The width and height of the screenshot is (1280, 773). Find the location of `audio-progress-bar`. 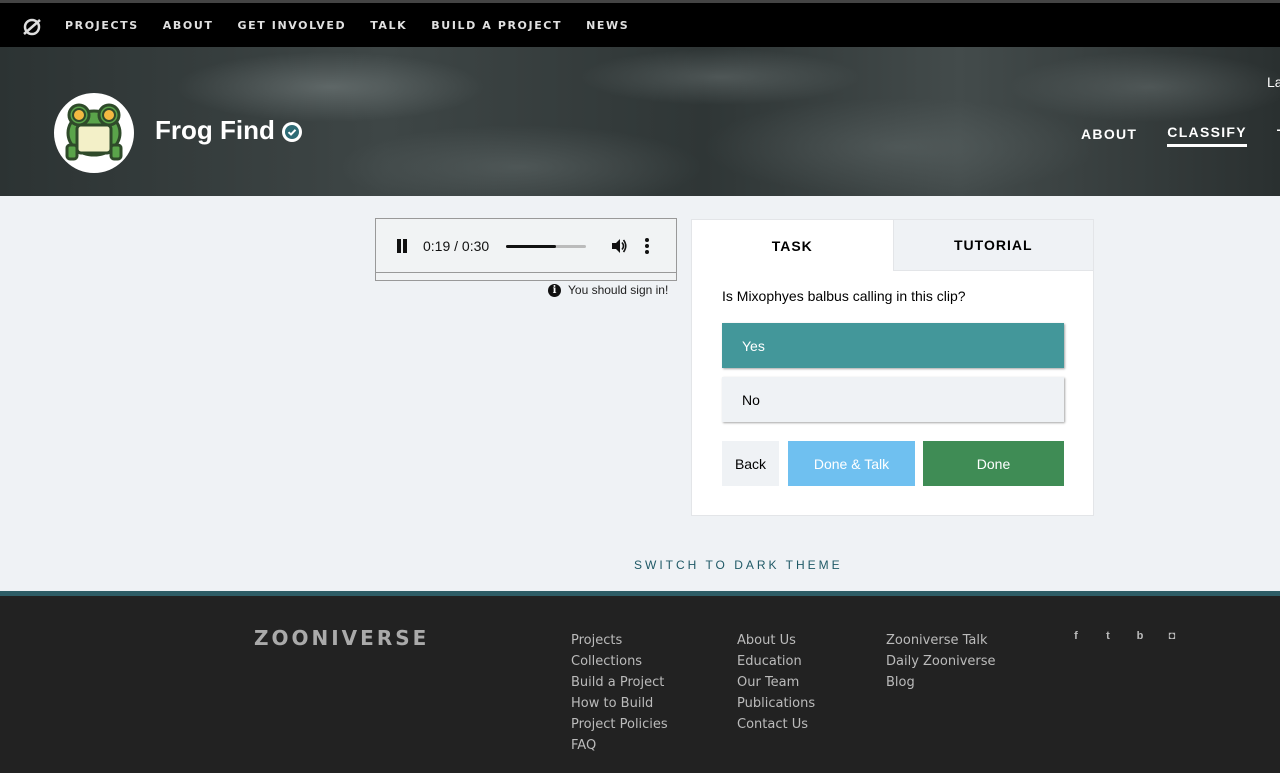

audio-progress-bar is located at coordinates (546, 246).